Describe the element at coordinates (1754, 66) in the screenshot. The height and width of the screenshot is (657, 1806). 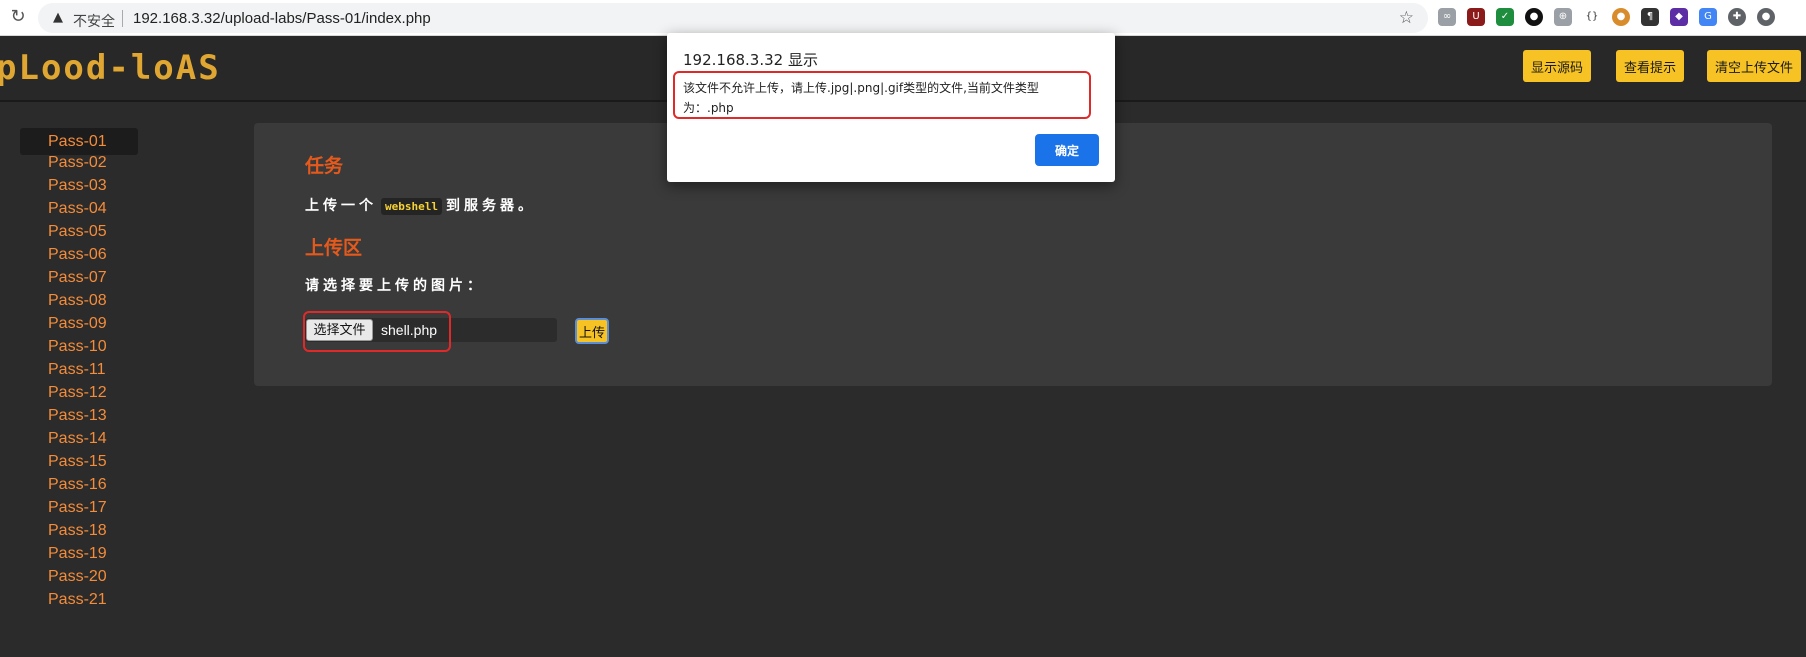
I see `clear-uploads-button: 清空上传文件` at that location.